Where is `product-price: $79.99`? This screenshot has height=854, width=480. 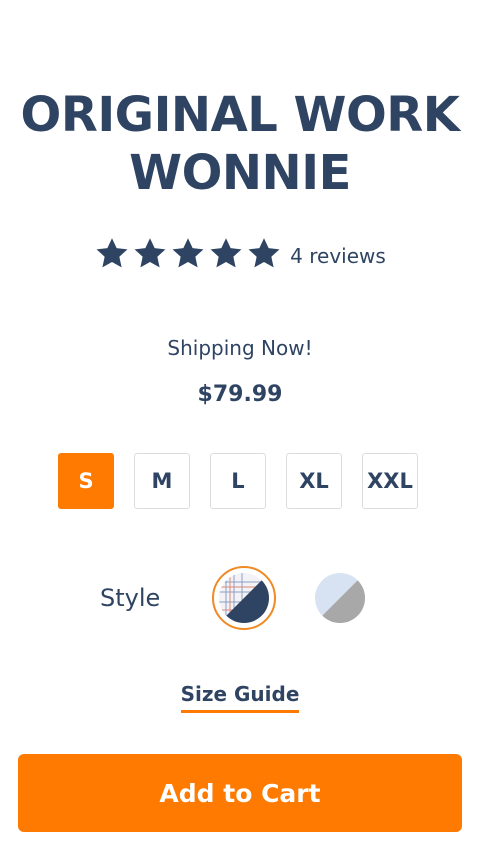
product-price: $79.99 is located at coordinates (240, 394).